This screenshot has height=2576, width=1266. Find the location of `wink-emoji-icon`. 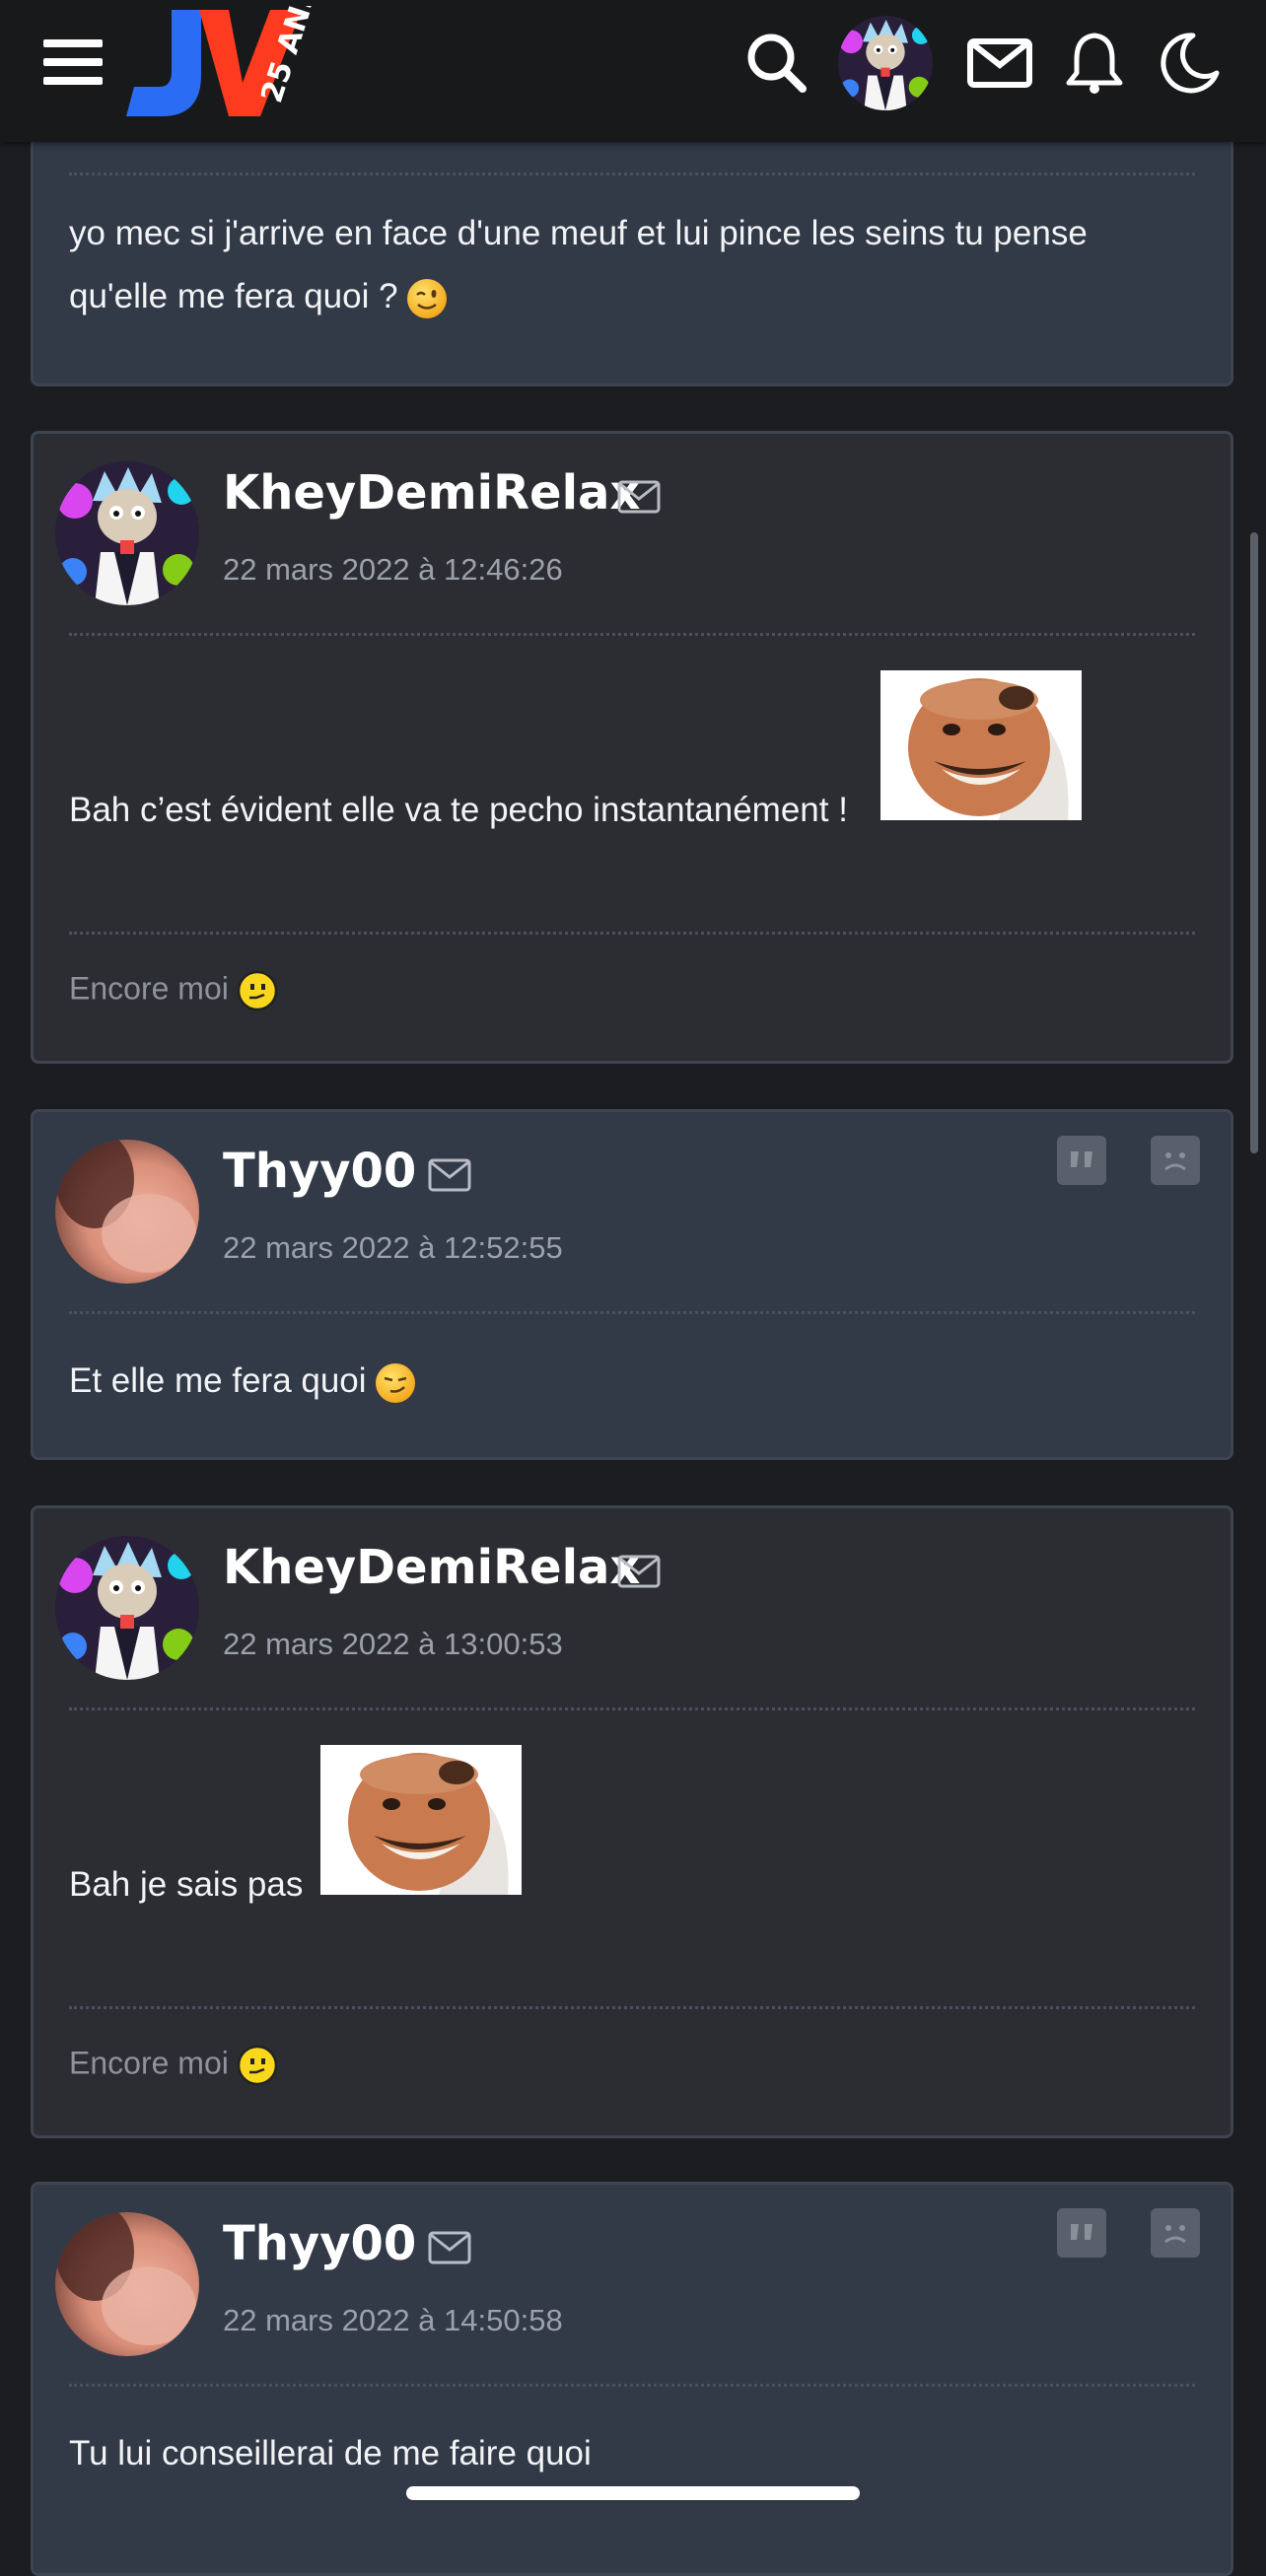

wink-emoji-icon is located at coordinates (427, 298).